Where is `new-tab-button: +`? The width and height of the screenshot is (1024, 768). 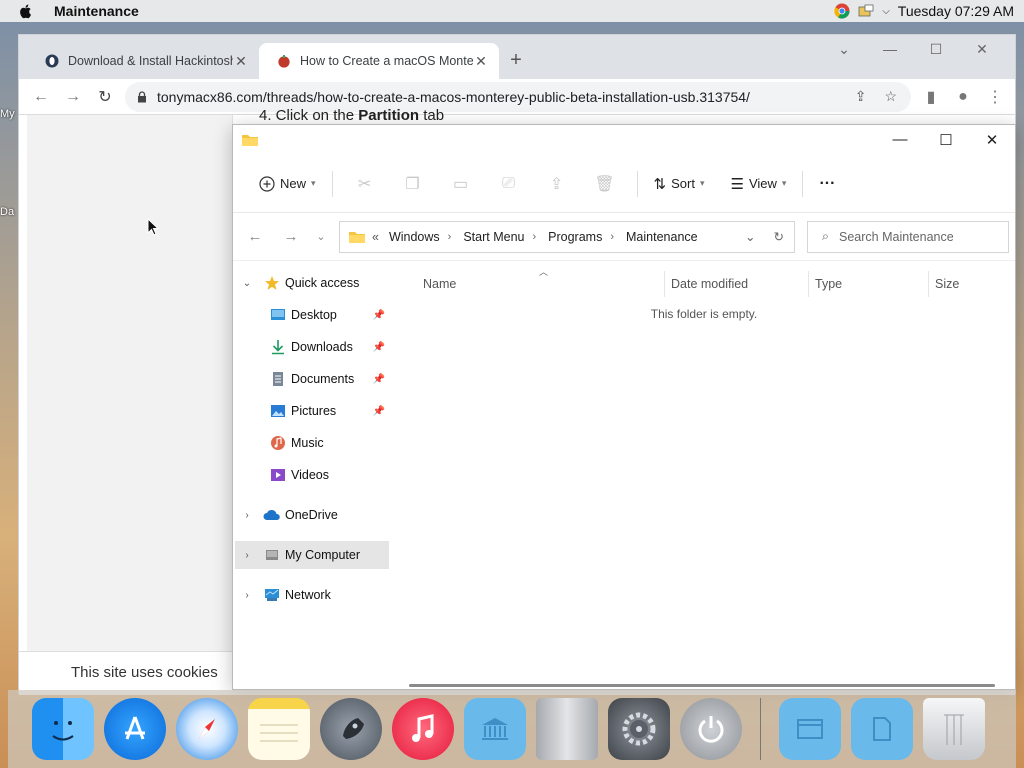
new-tab-button: + is located at coordinates (516, 61).